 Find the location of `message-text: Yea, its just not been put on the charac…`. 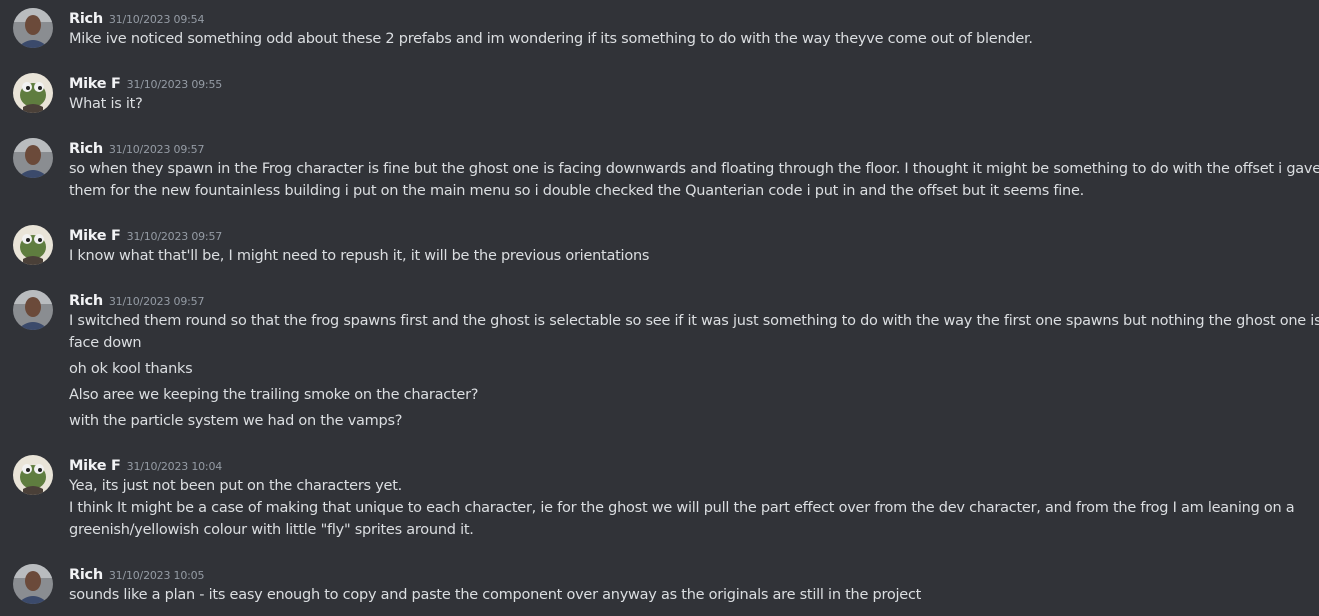

message-text: Yea, its just not been put on the charac… is located at coordinates (236, 486).